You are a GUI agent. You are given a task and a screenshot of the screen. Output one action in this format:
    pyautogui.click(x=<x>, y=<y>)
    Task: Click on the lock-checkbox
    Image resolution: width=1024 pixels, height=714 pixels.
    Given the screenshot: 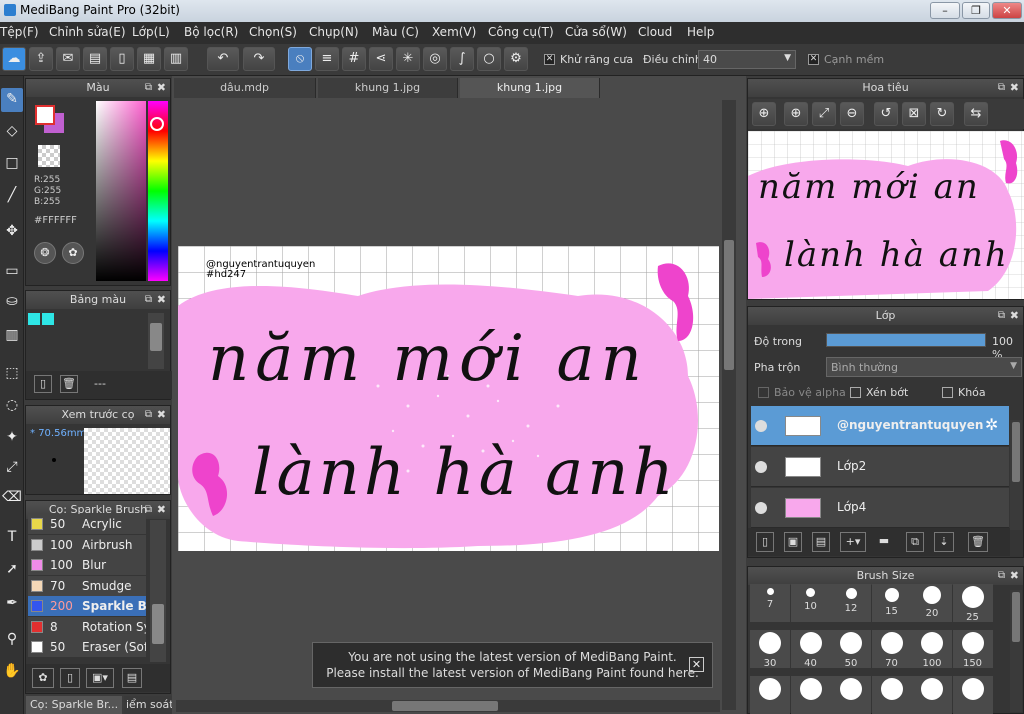 What is the action you would take?
    pyautogui.click(x=947, y=392)
    